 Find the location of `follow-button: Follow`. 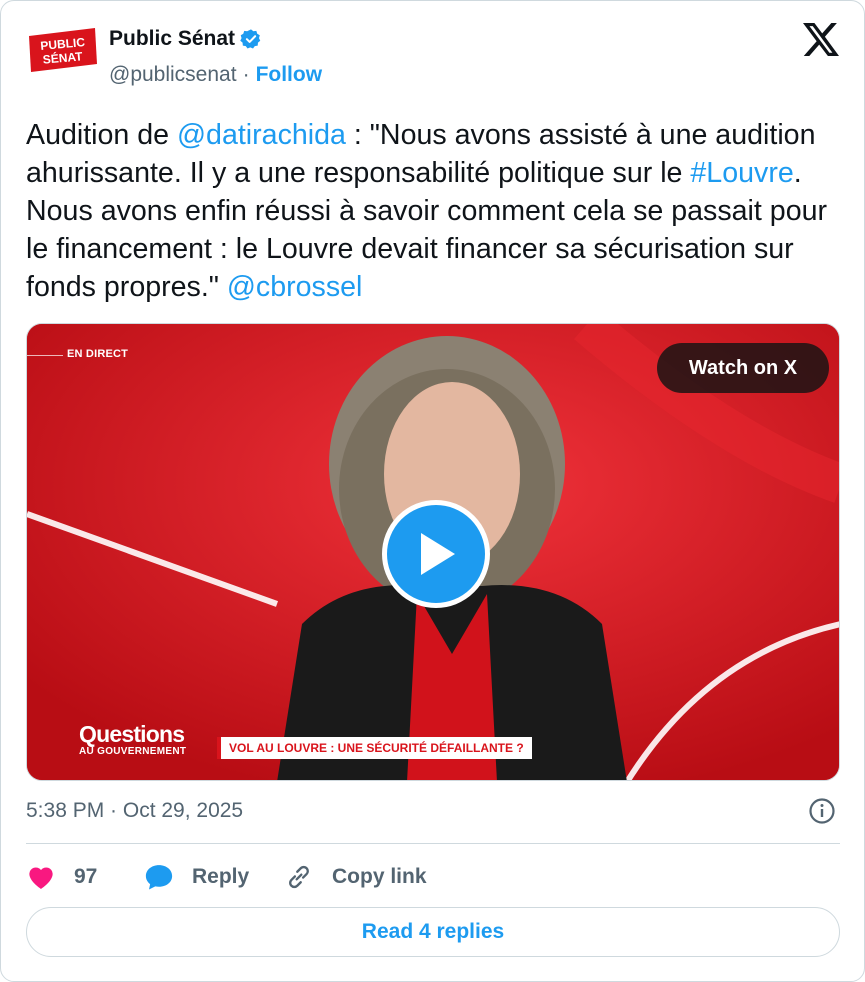

follow-button: Follow is located at coordinates (289, 75).